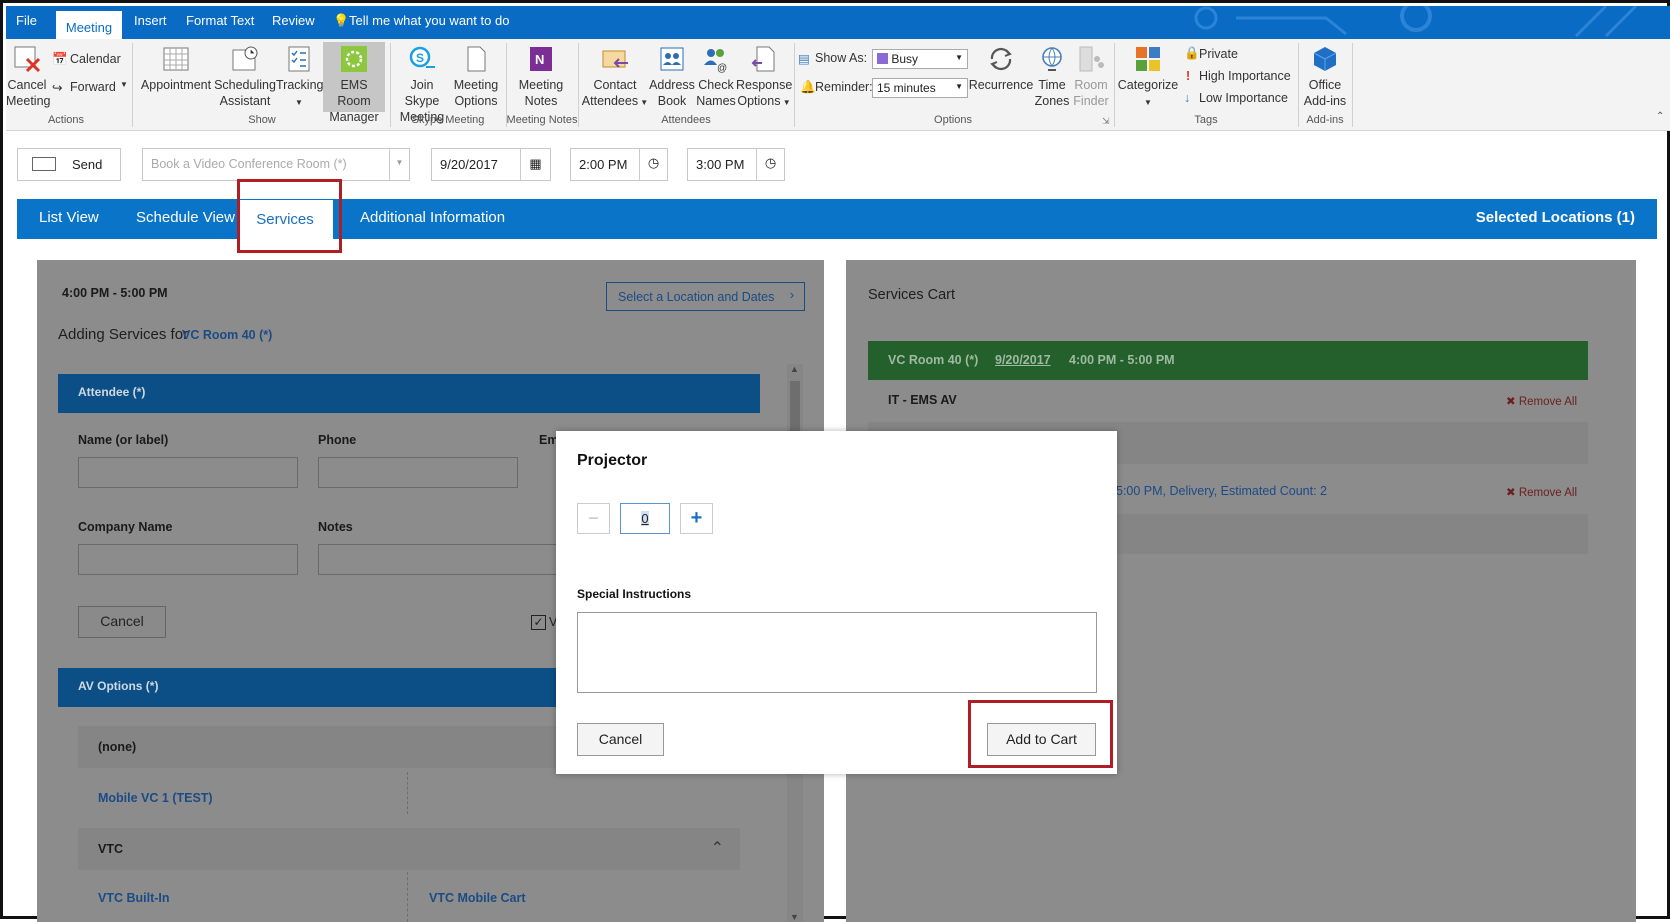 Image resolution: width=1670 pixels, height=922 pixels. Describe the element at coordinates (176, 69) in the screenshot. I see `appointment-button: Appointment` at that location.